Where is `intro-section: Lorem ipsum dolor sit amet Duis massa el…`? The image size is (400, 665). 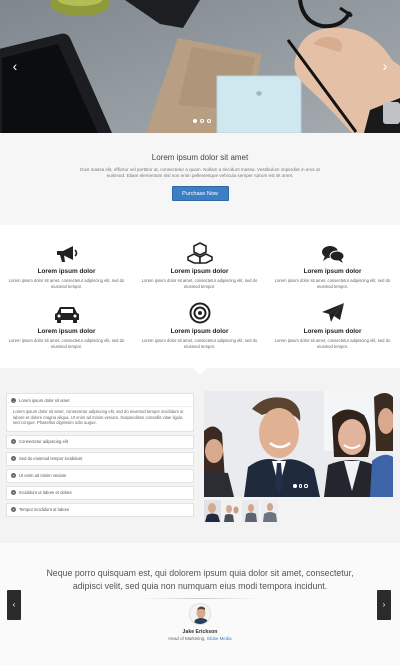 intro-section: Lorem ipsum dolor sit amet Duis massa el… is located at coordinates (200, 179).